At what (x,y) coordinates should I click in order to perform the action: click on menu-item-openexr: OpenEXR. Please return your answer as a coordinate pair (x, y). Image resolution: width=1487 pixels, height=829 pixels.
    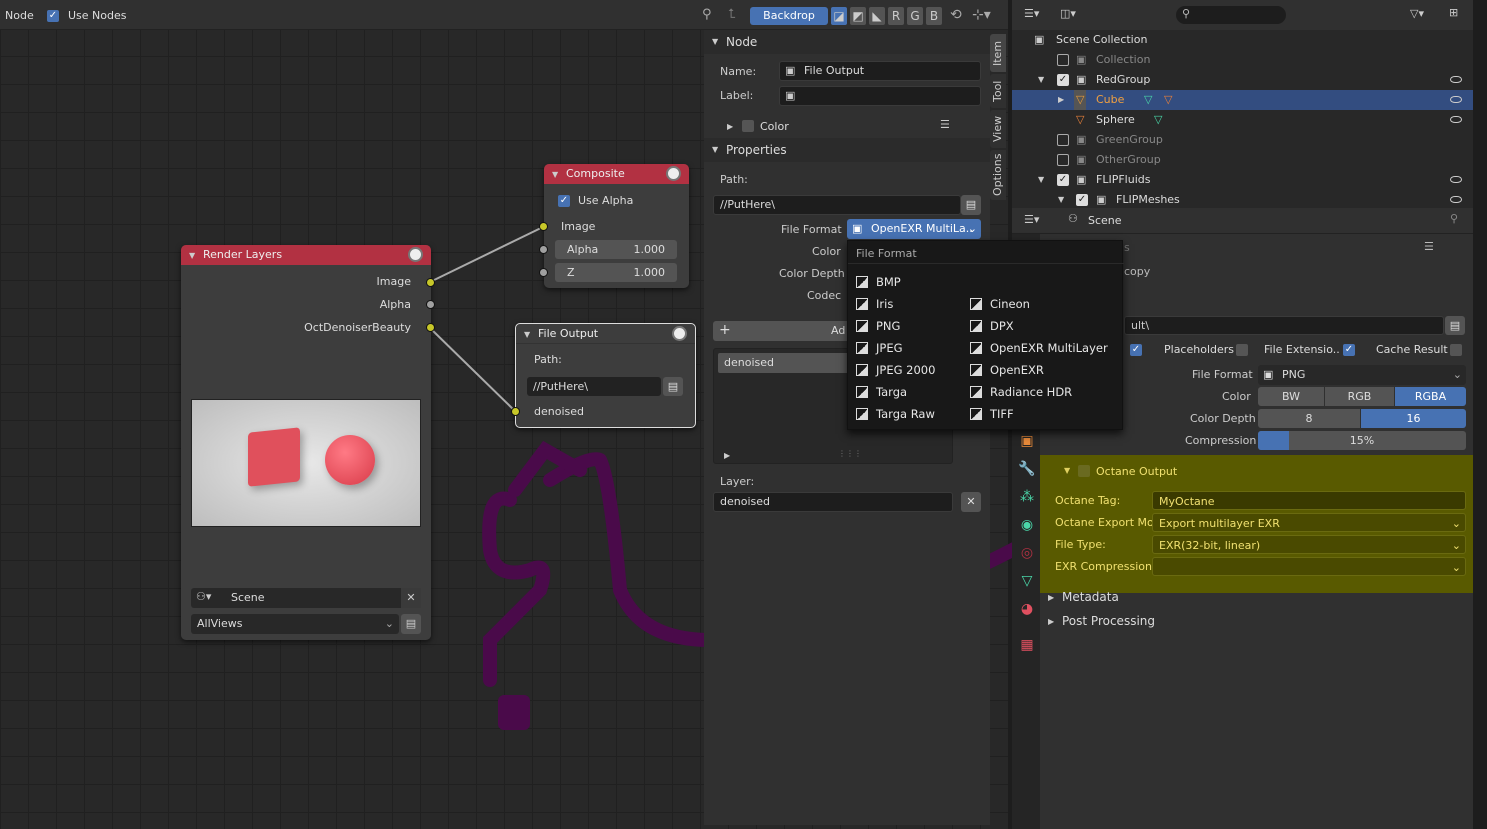
    Looking at the image, I should click on (1045, 370).